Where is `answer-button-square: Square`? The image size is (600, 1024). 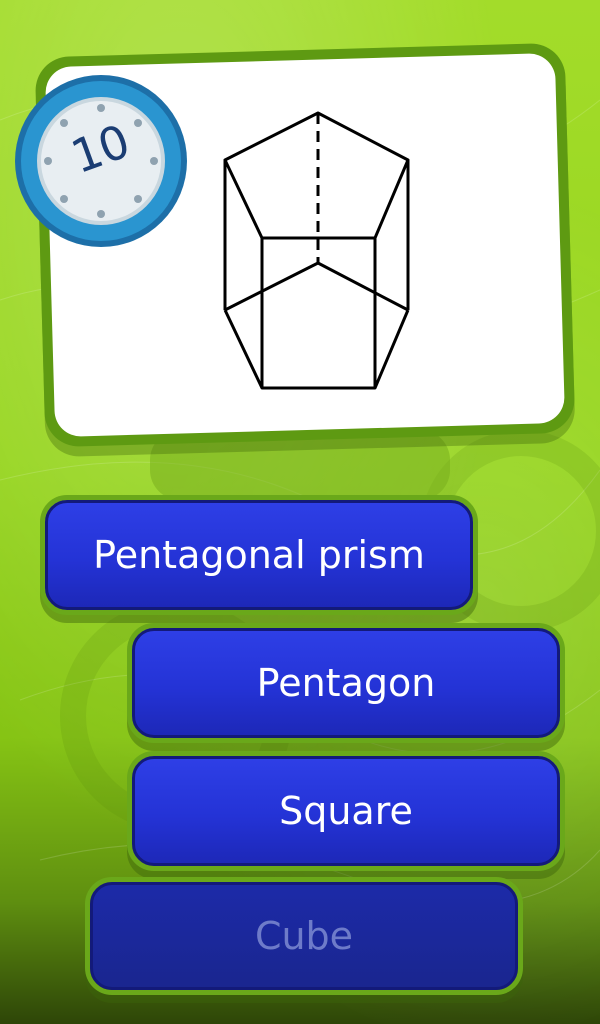
answer-button-square: Square is located at coordinates (346, 811).